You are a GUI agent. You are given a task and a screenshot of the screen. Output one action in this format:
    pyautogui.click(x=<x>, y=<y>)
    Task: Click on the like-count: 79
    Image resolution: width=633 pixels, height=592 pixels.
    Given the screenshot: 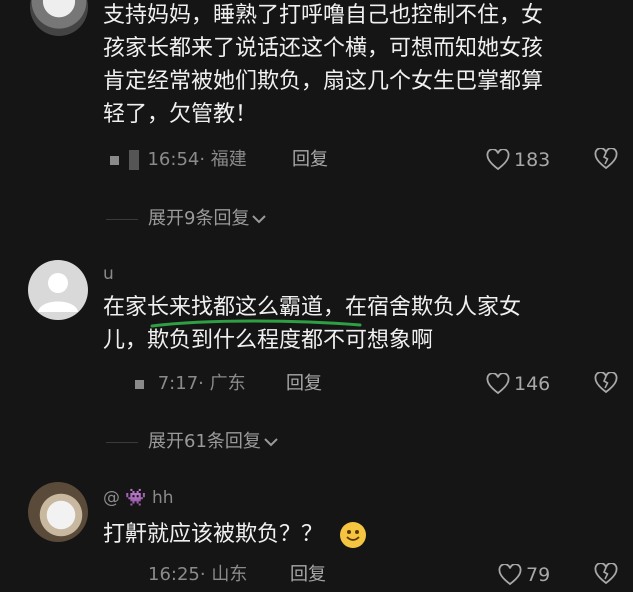 What is the action you would take?
    pyautogui.click(x=538, y=575)
    